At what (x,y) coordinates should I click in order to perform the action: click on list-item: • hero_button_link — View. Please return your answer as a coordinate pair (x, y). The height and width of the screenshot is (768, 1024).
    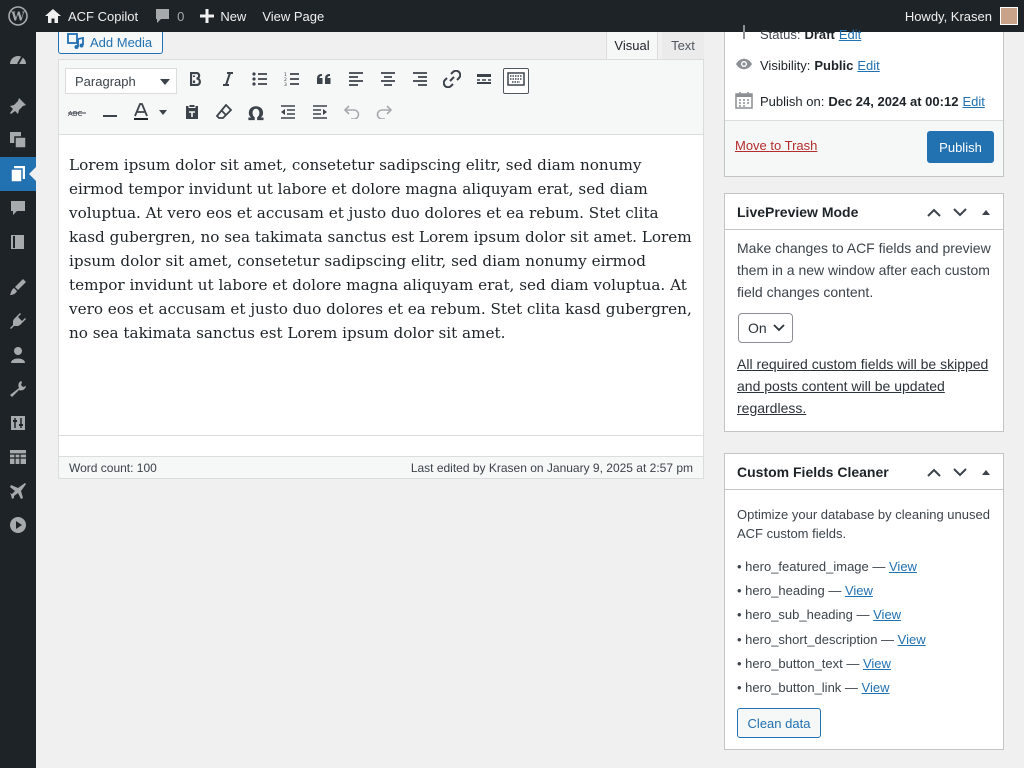
    Looking at the image, I should click on (813, 687).